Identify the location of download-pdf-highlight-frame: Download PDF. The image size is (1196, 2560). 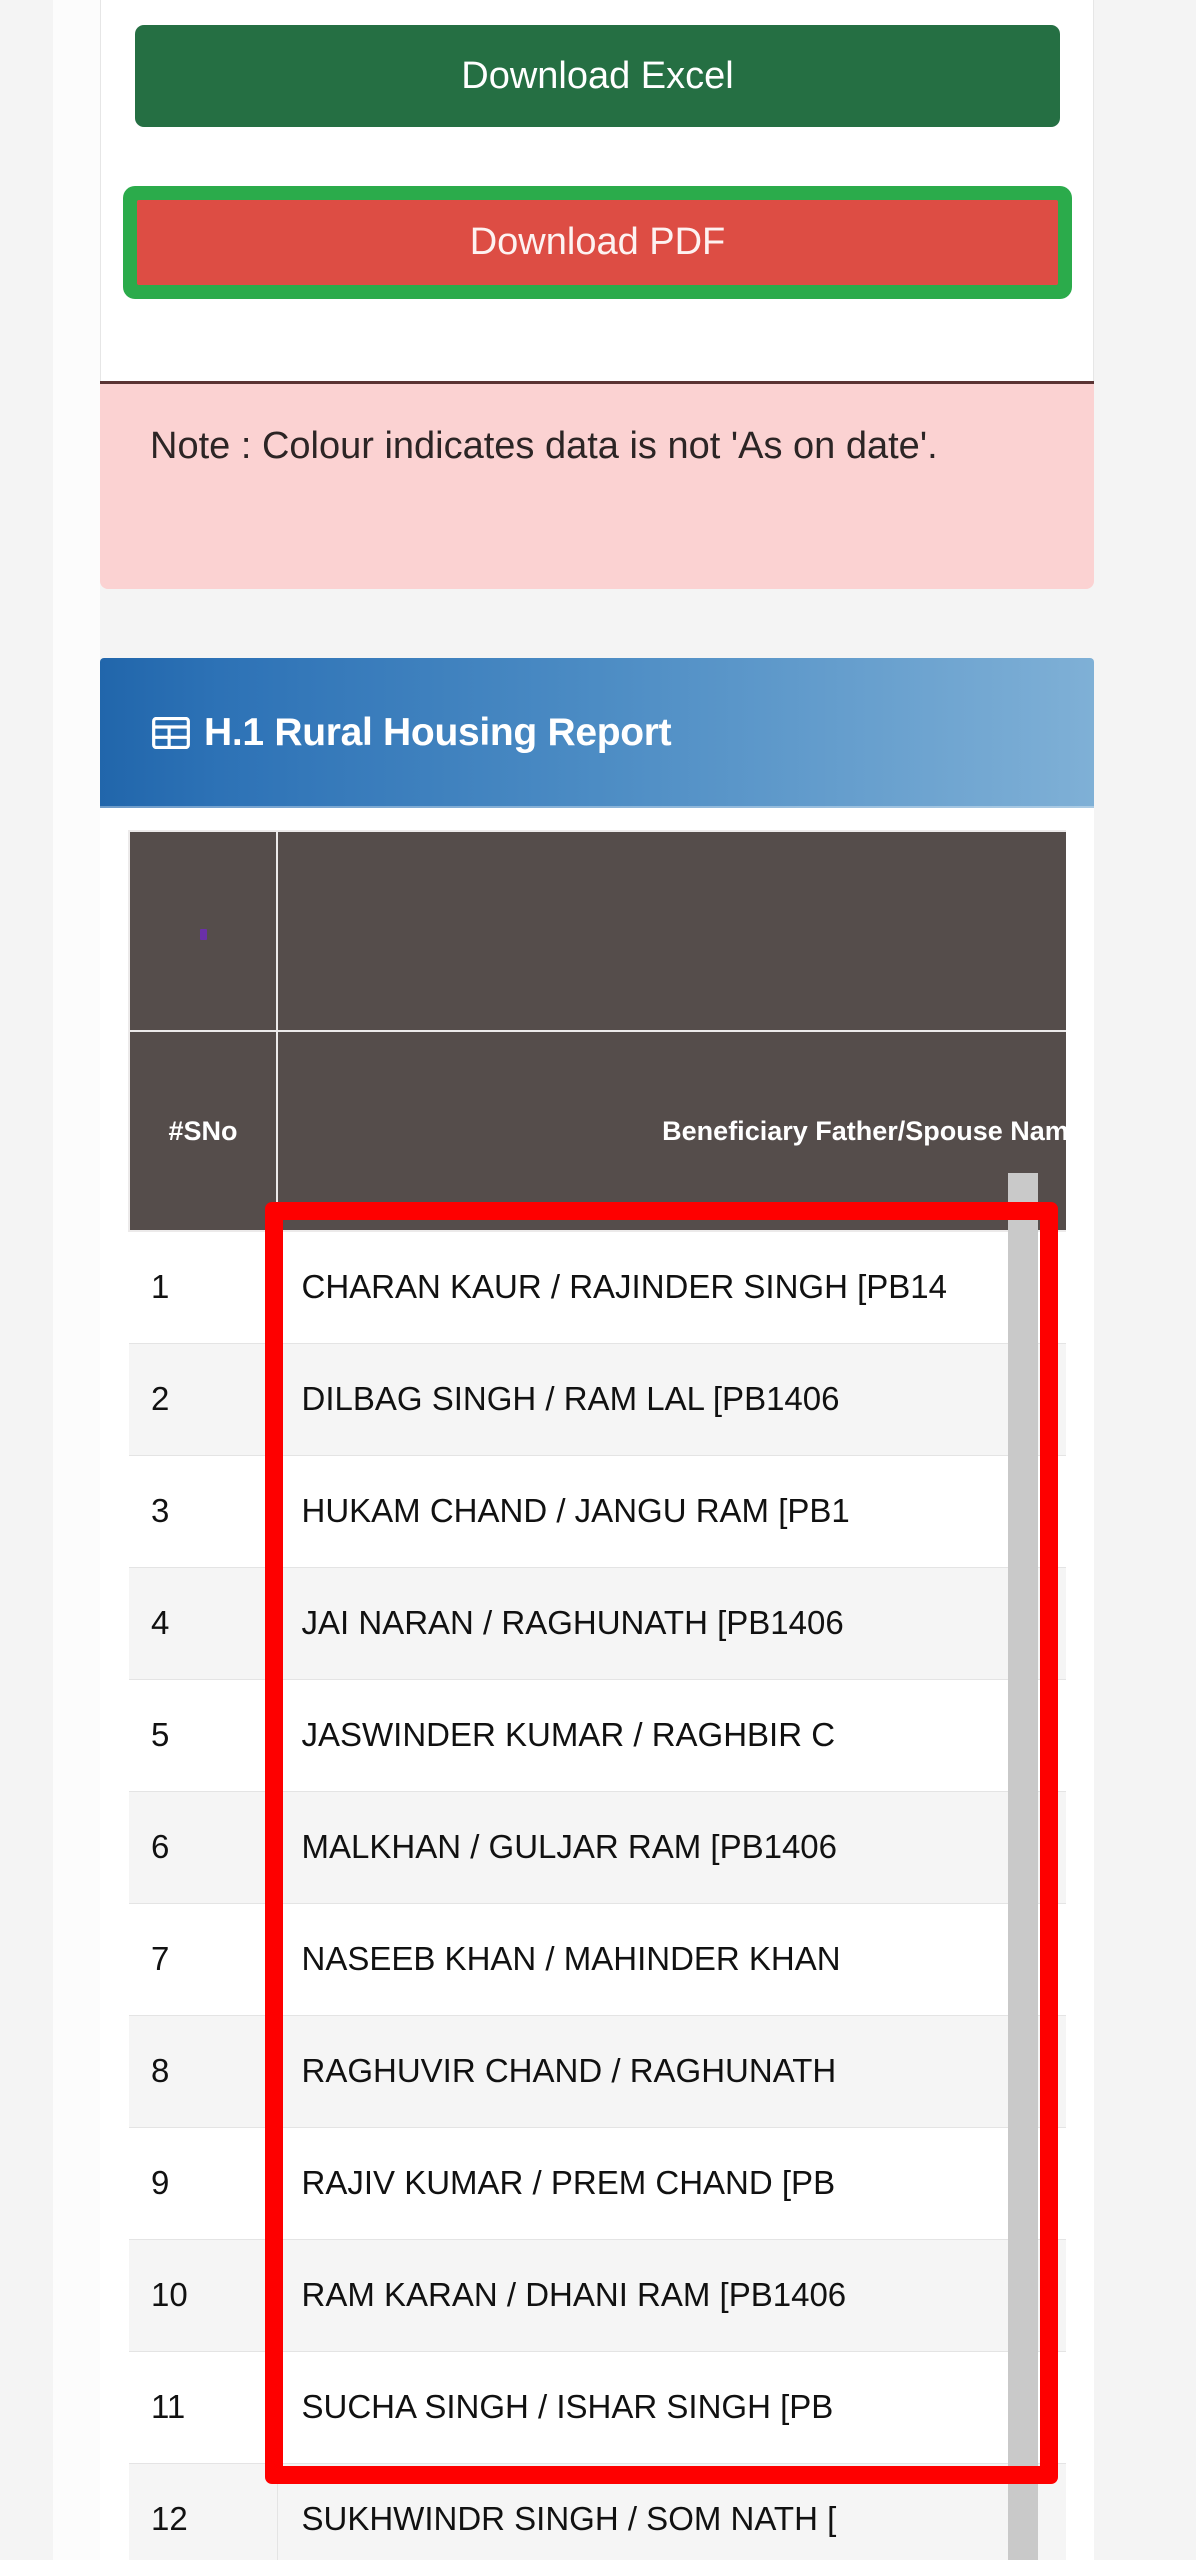
(597, 242).